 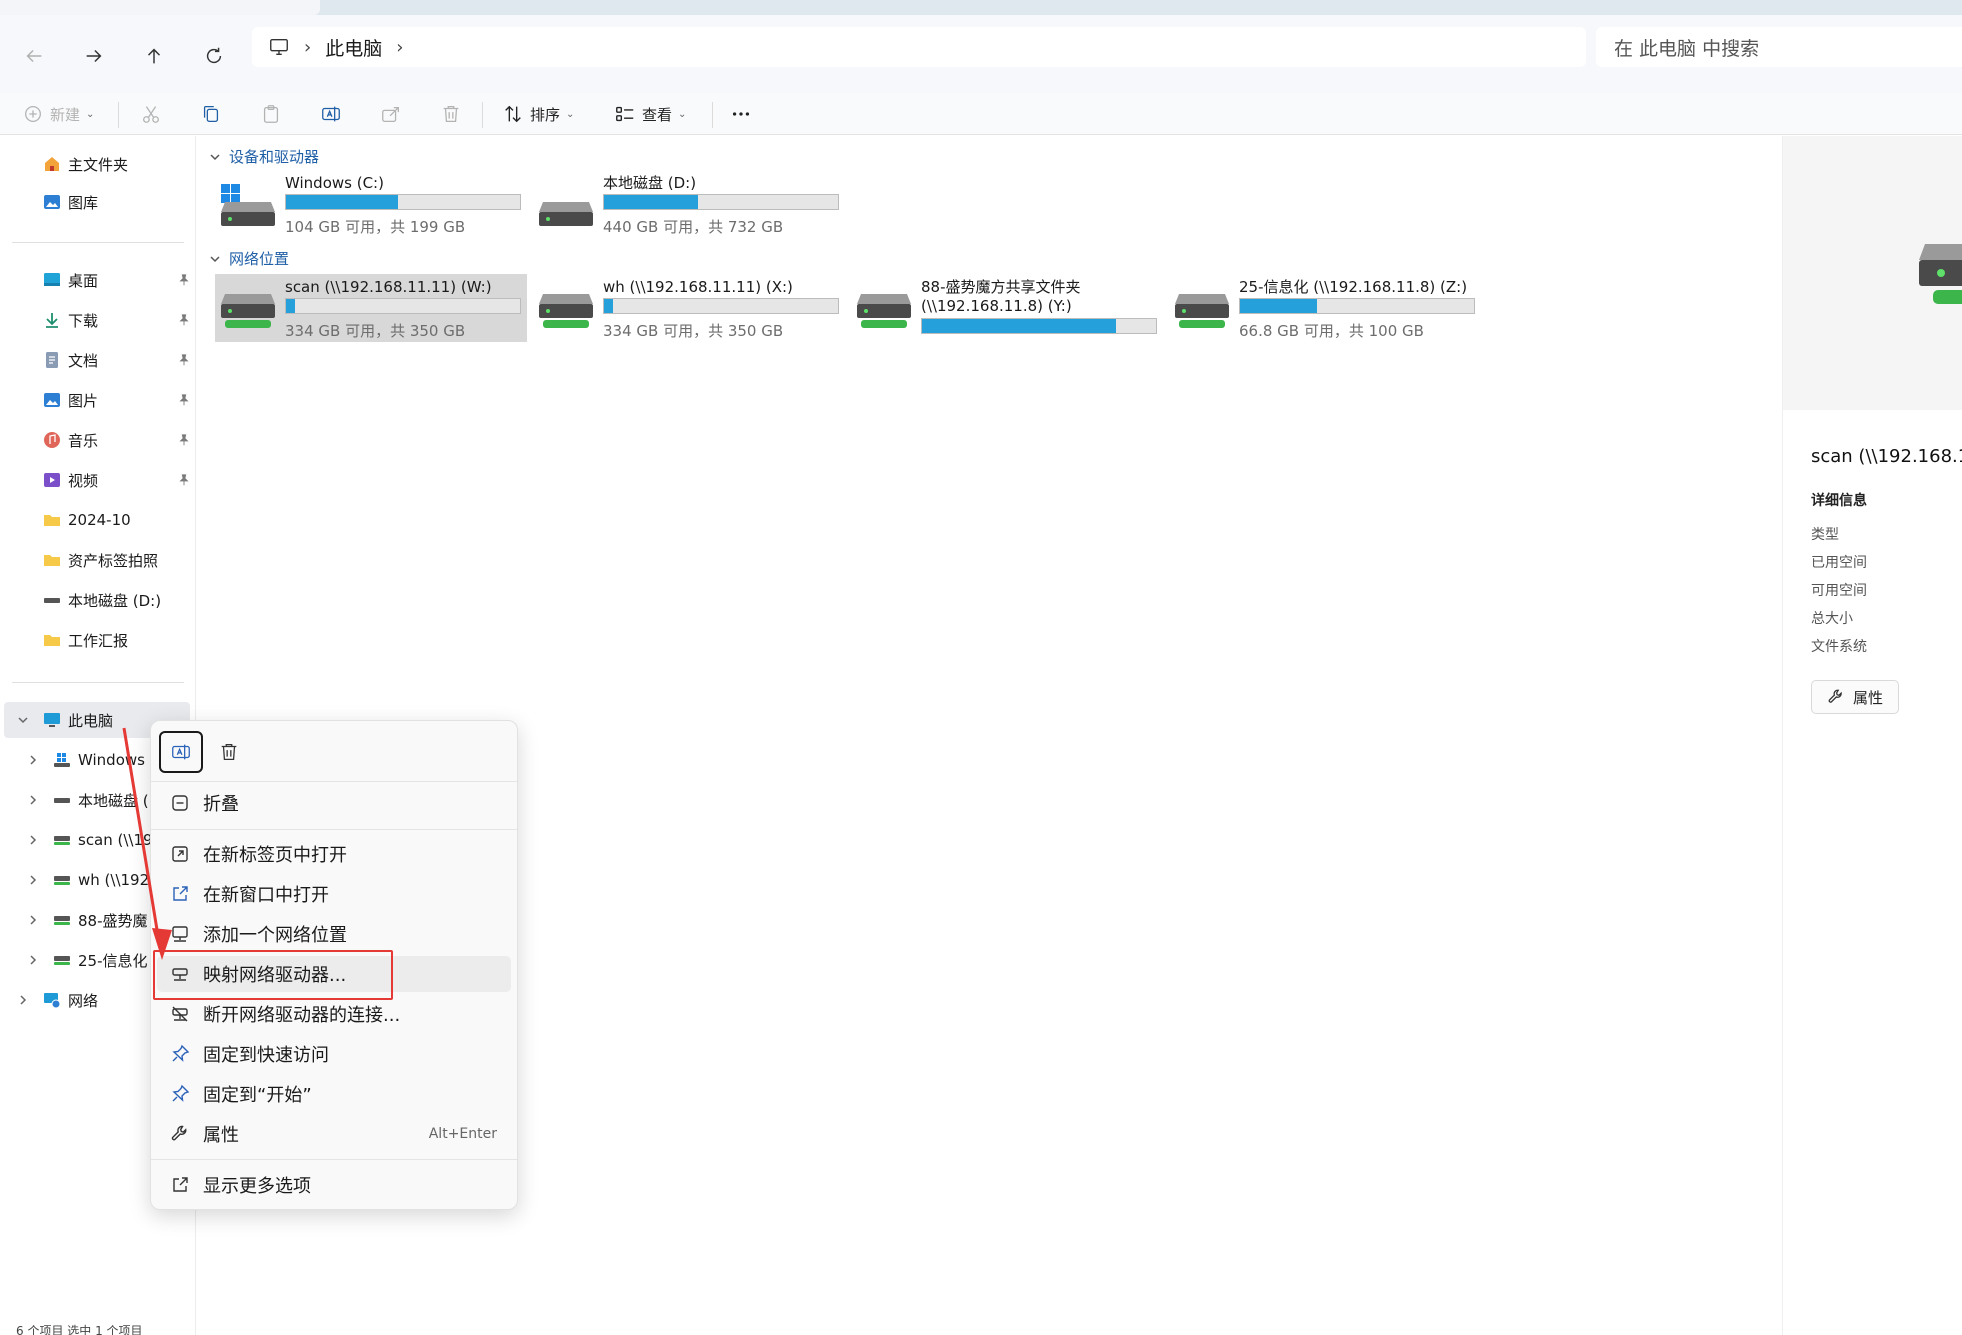 What do you see at coordinates (91, 720) in the screenshot?
I see `sidebar-item-label: 此电脑` at bounding box center [91, 720].